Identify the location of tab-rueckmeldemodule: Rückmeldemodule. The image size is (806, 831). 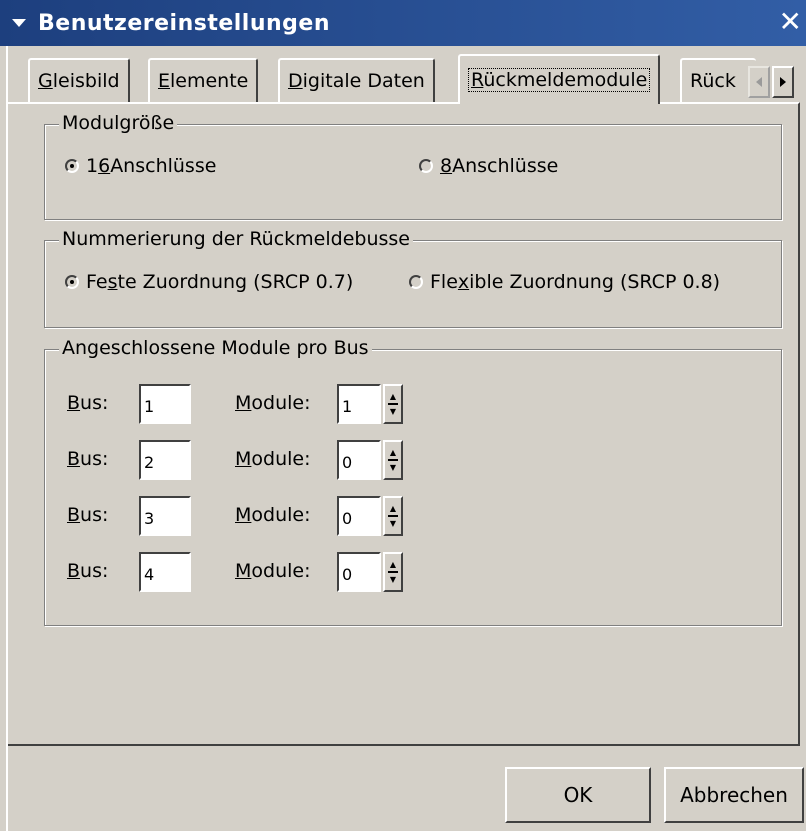
(559, 79).